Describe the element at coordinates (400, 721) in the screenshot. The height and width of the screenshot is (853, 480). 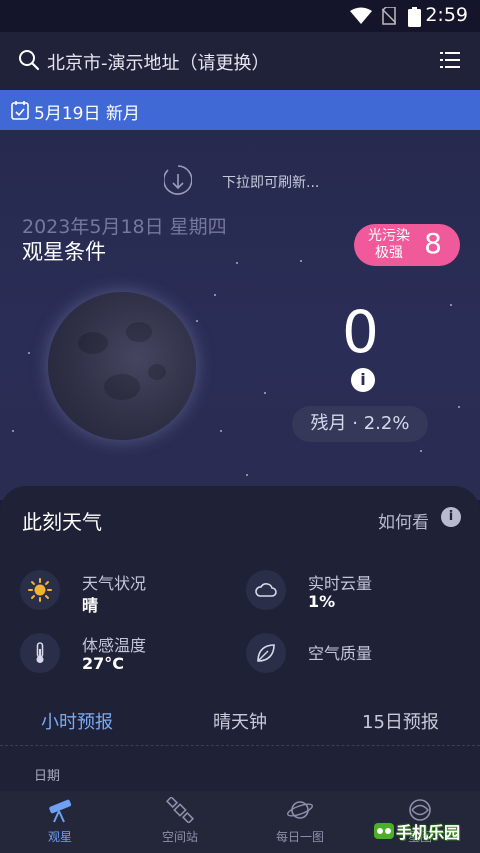
I see `tab-15-day-forecast: 15日预报` at that location.